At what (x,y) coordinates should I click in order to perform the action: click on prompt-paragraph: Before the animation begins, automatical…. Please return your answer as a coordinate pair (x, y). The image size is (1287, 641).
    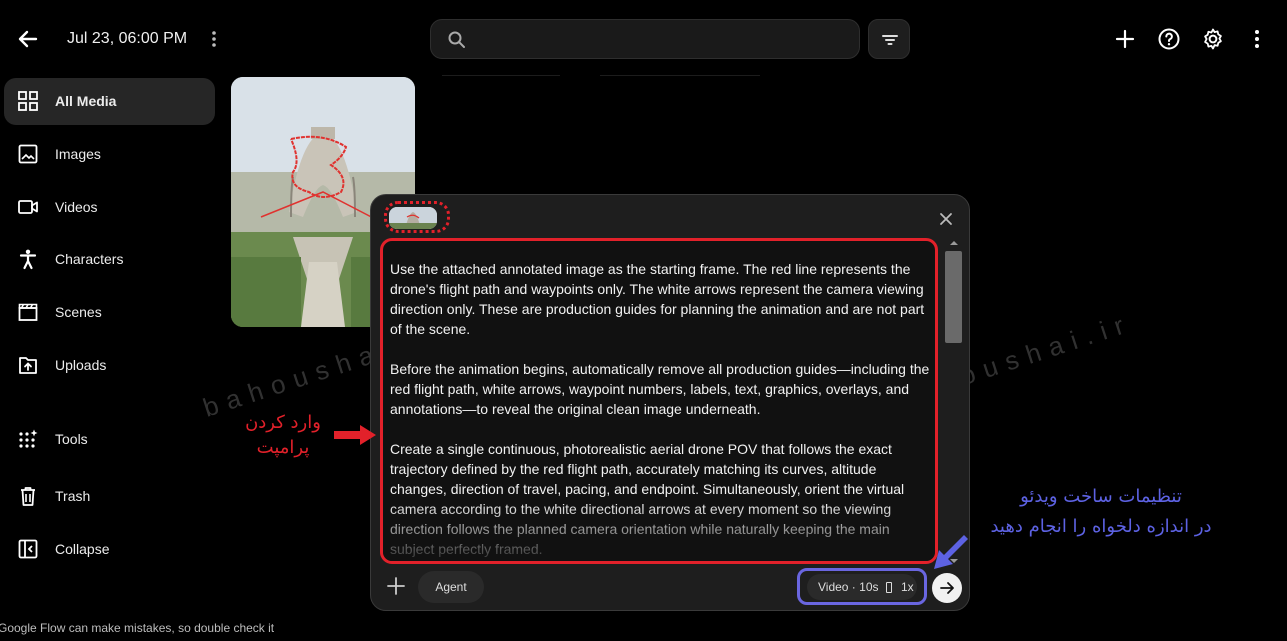
    Looking at the image, I should click on (660, 389).